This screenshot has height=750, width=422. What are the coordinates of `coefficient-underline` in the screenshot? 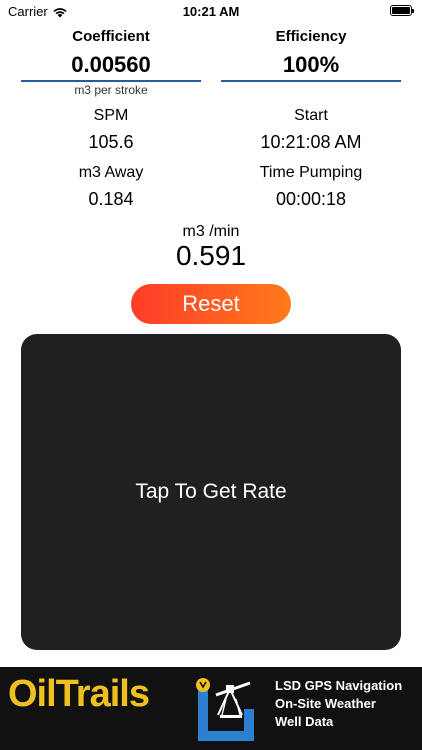 It's located at (111, 81).